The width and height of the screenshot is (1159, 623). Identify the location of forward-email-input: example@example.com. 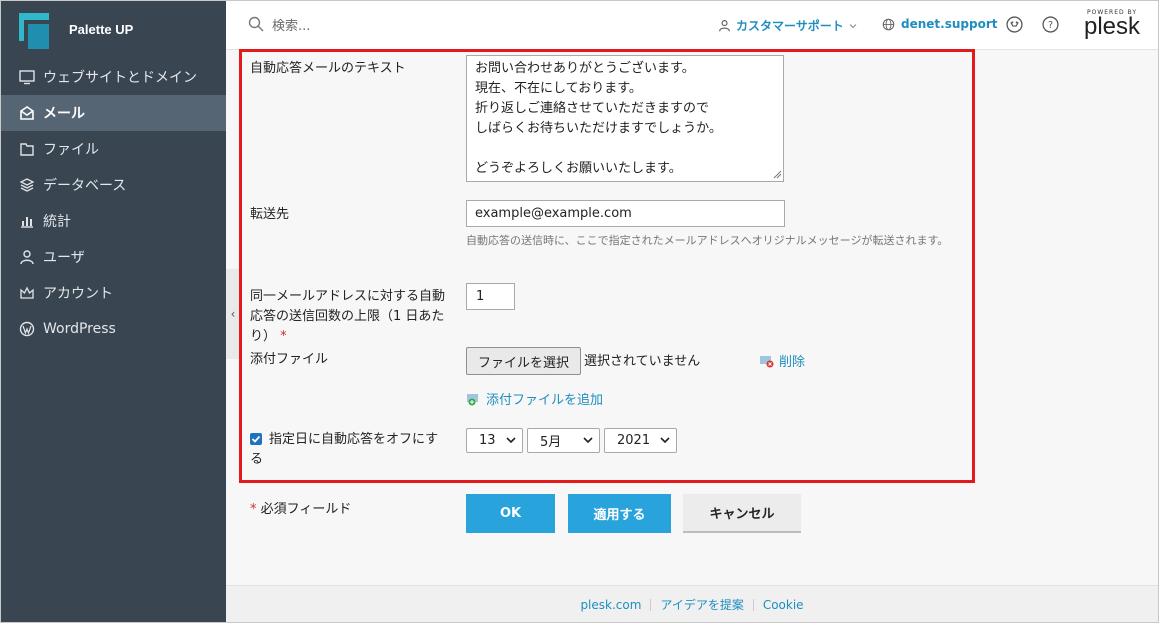
(625, 213).